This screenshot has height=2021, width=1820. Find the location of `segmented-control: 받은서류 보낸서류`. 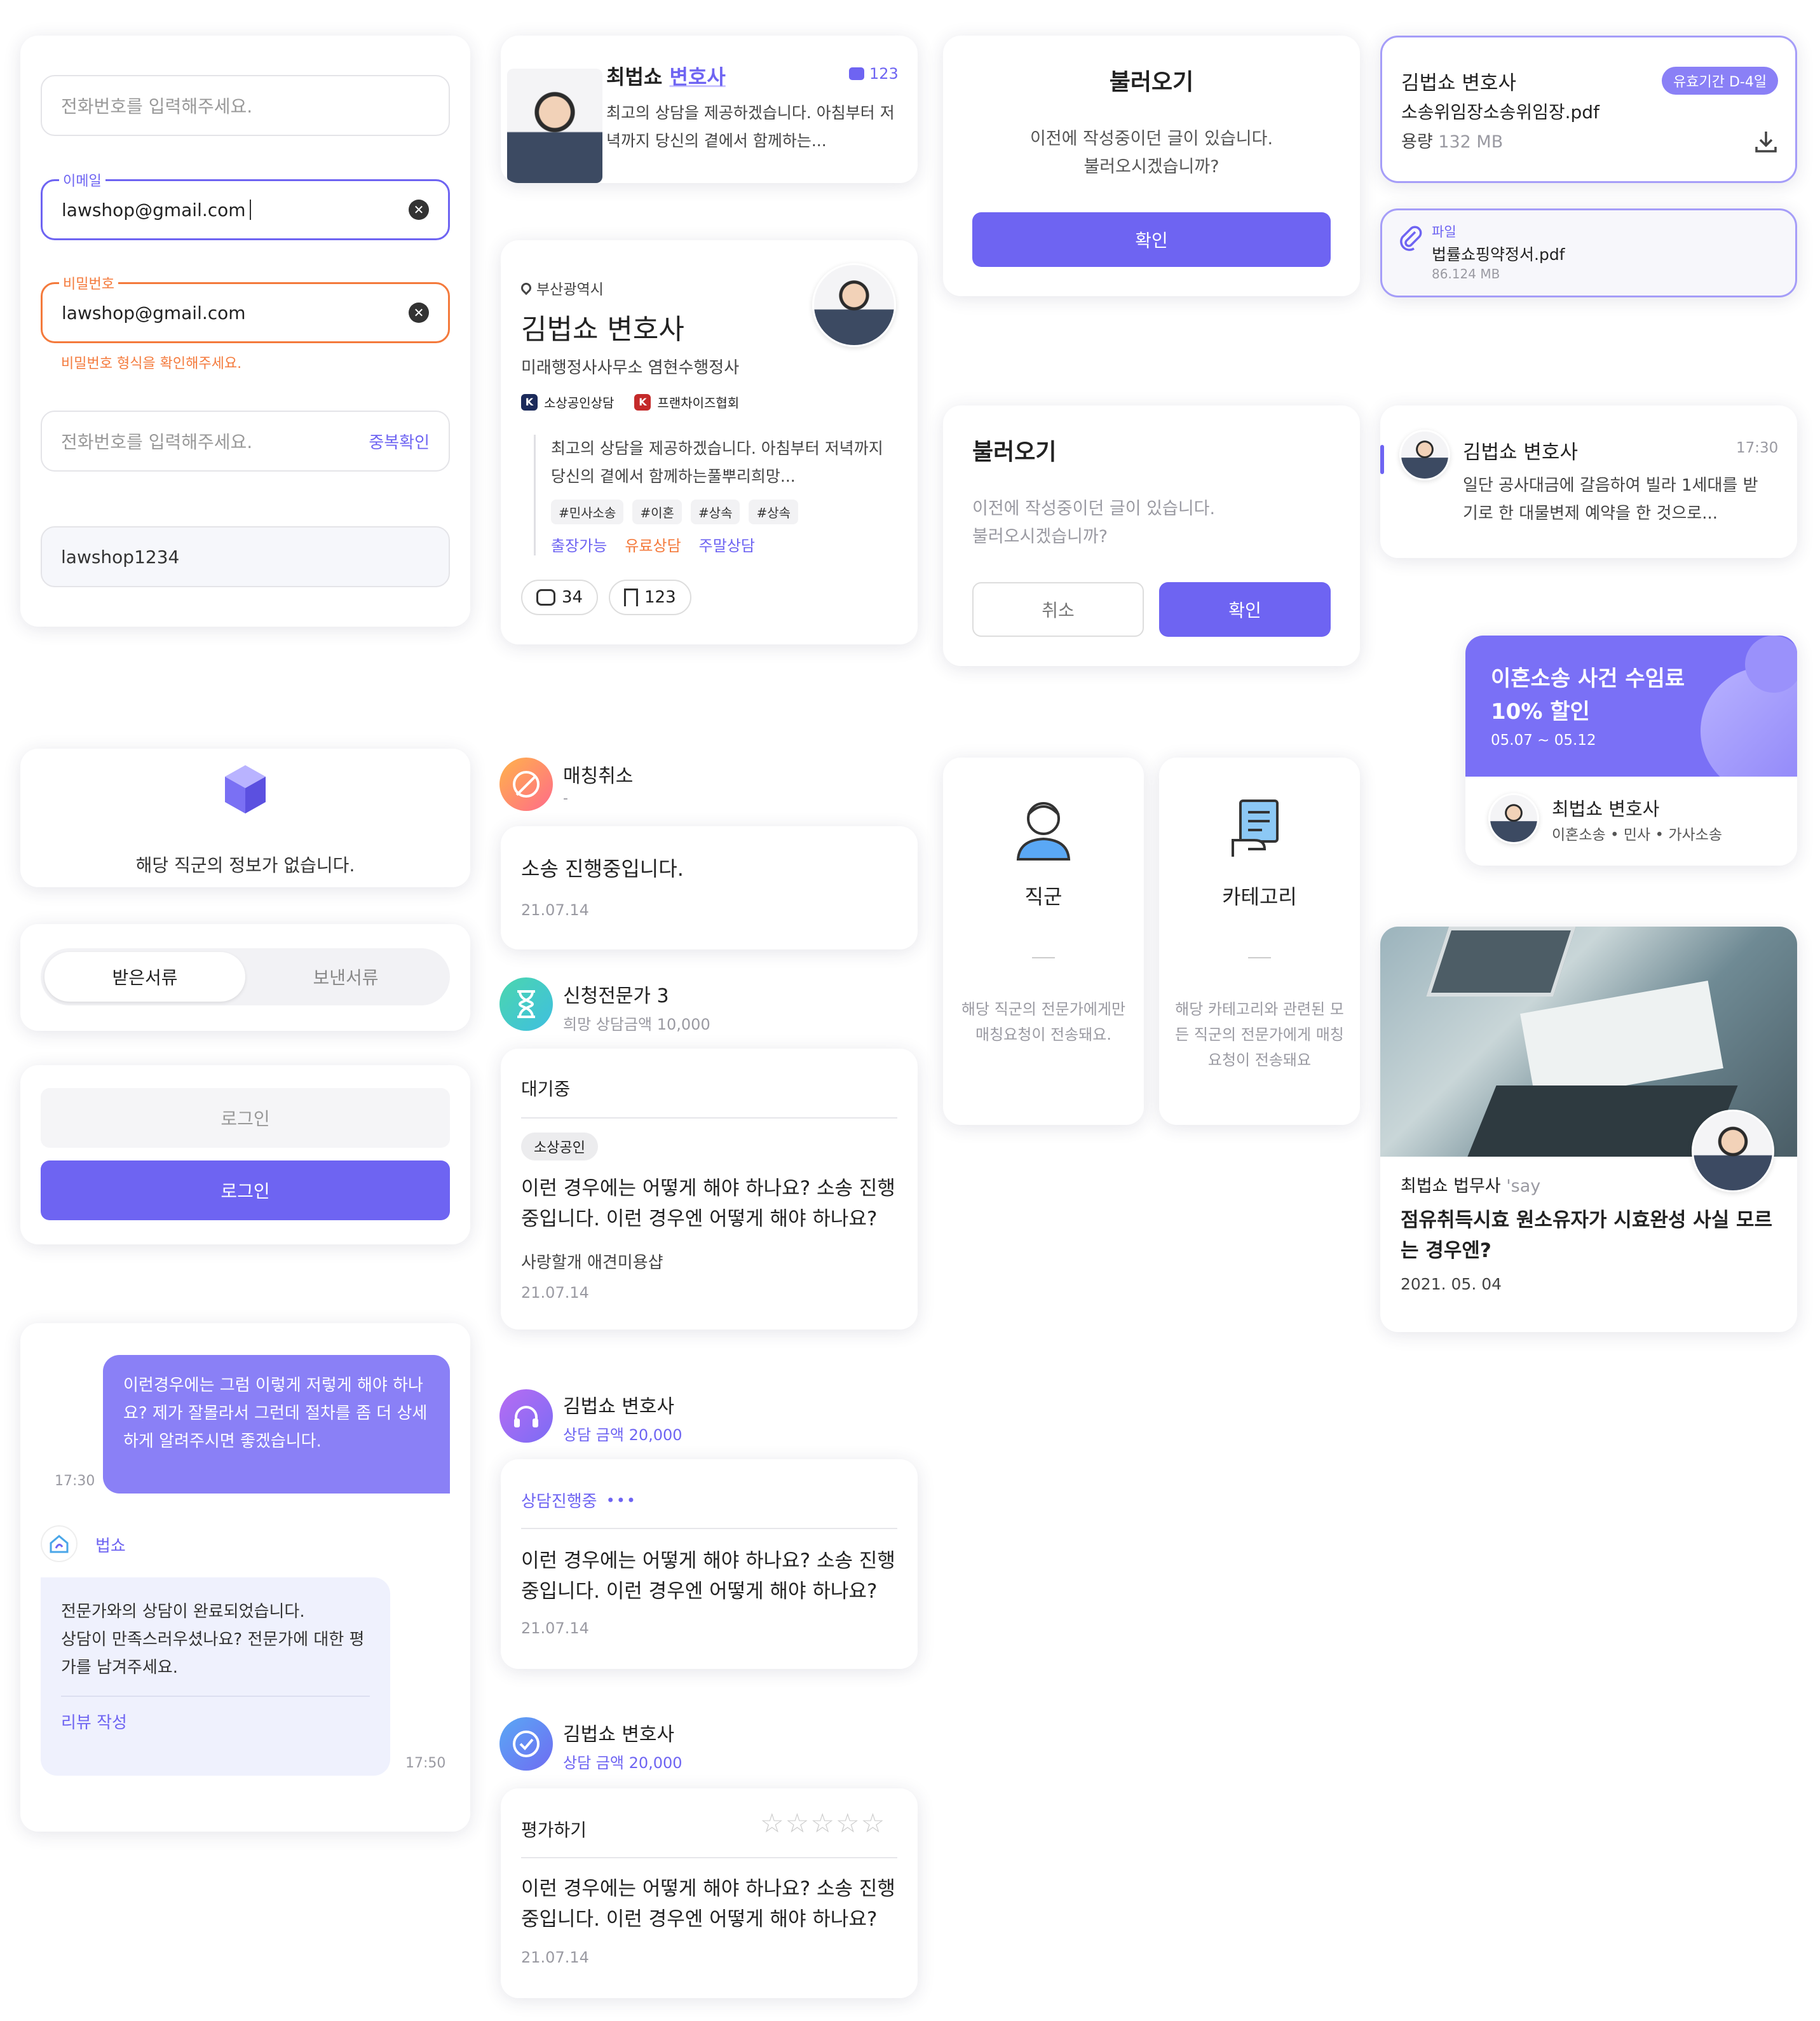

segmented-control: 받은서류 보낸서류 is located at coordinates (245, 977).